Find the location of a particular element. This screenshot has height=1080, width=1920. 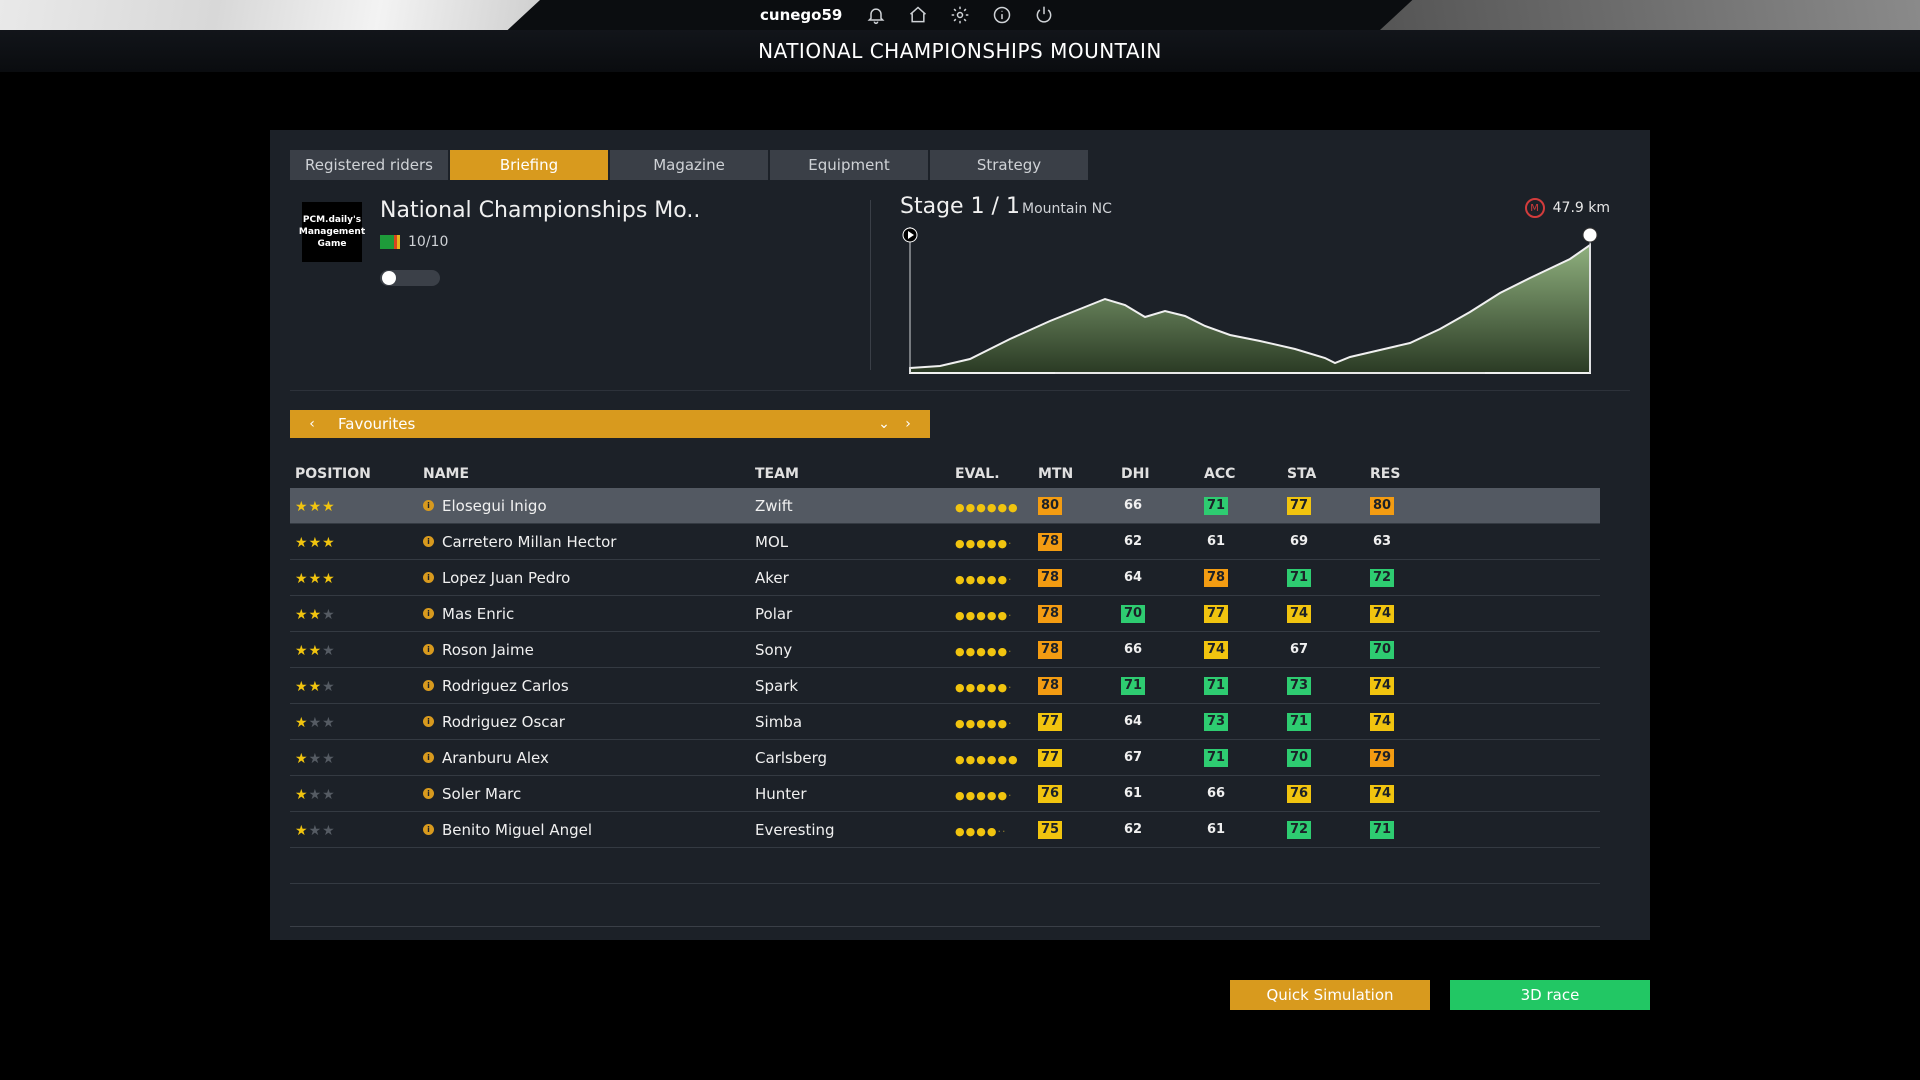

stat-acc: 77 is located at coordinates (1245, 613).